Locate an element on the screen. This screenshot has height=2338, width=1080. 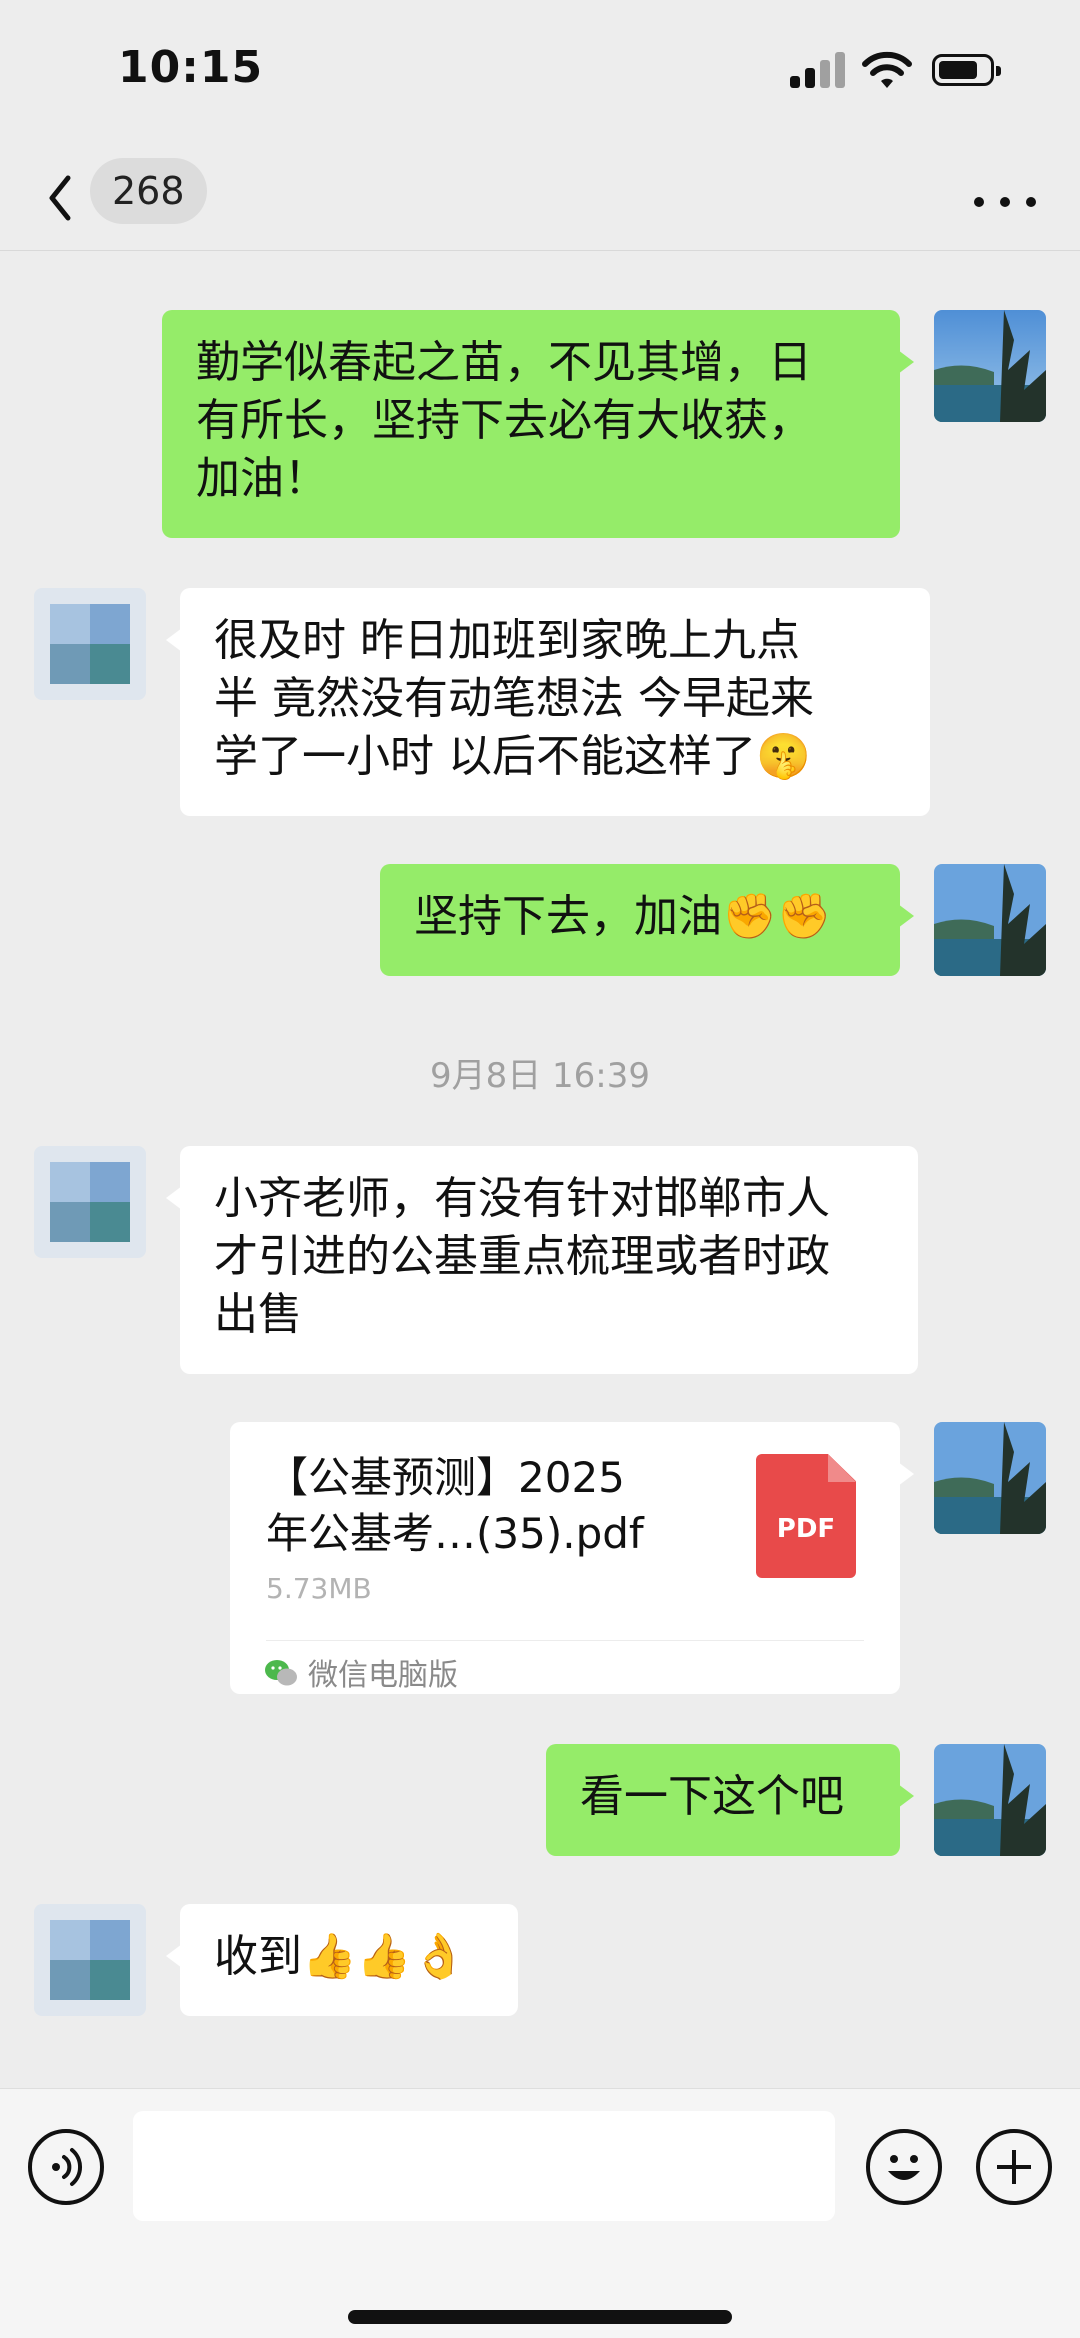
message-input is located at coordinates (484, 2166).